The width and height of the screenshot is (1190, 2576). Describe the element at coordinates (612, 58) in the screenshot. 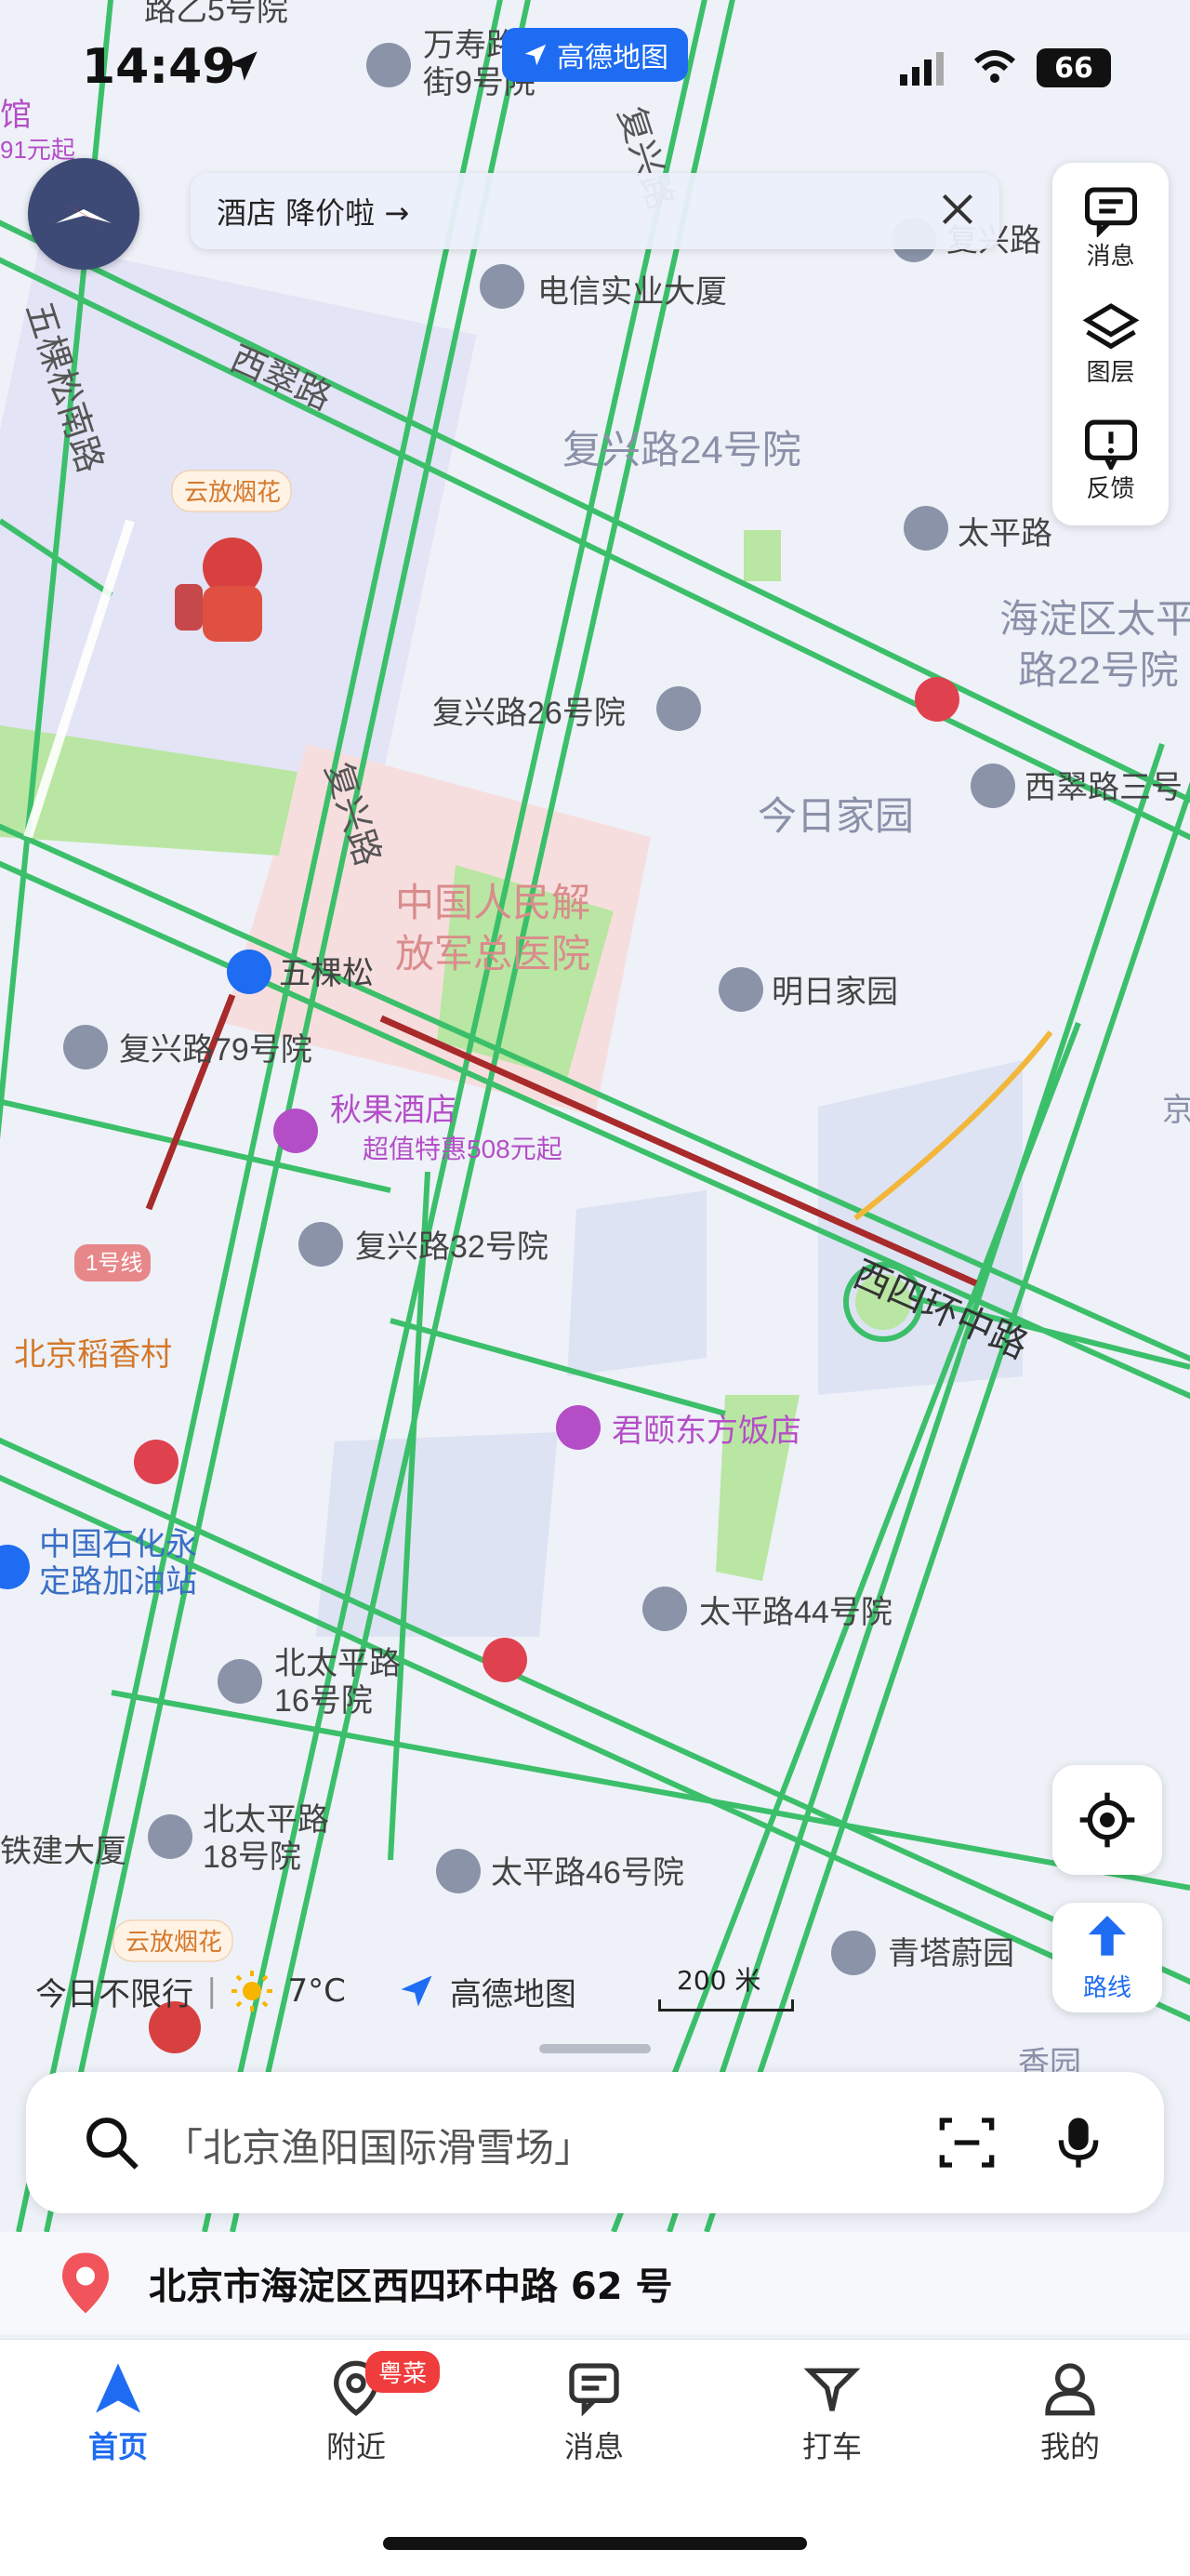

I see `app-pill-label: 高德地图` at that location.